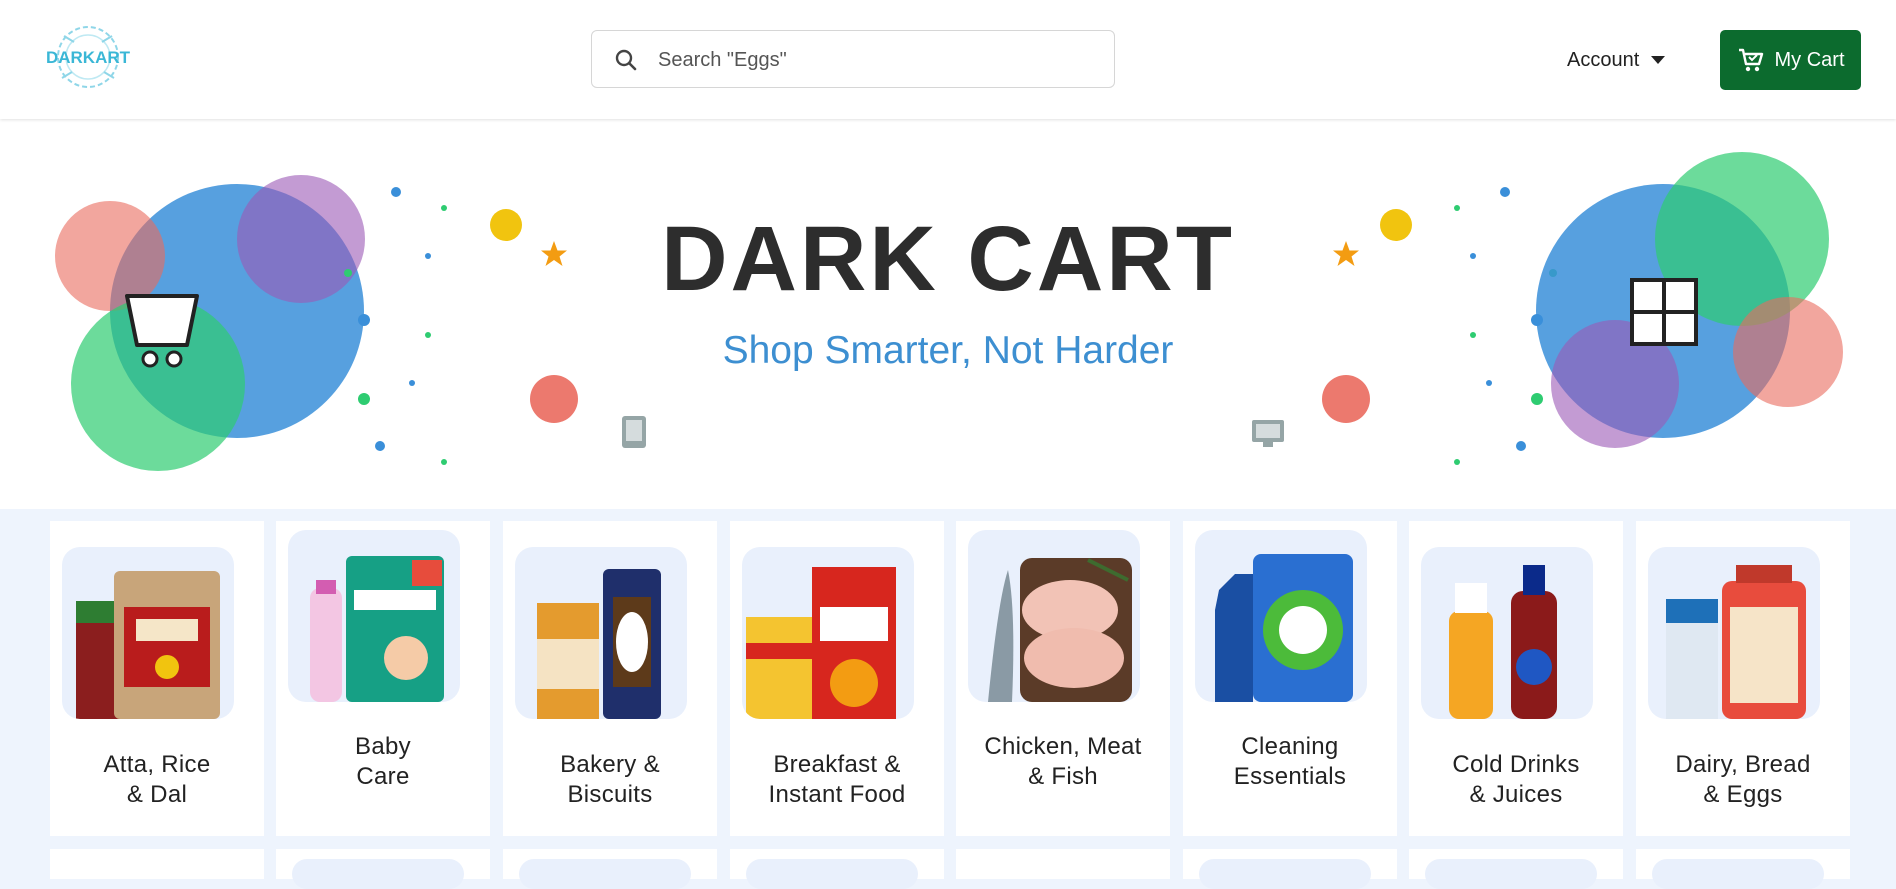 Image resolution: width=1896 pixels, height=889 pixels. Describe the element at coordinates (1516, 779) in the screenshot. I see `category-label: Cold Drinks & Juices` at that location.